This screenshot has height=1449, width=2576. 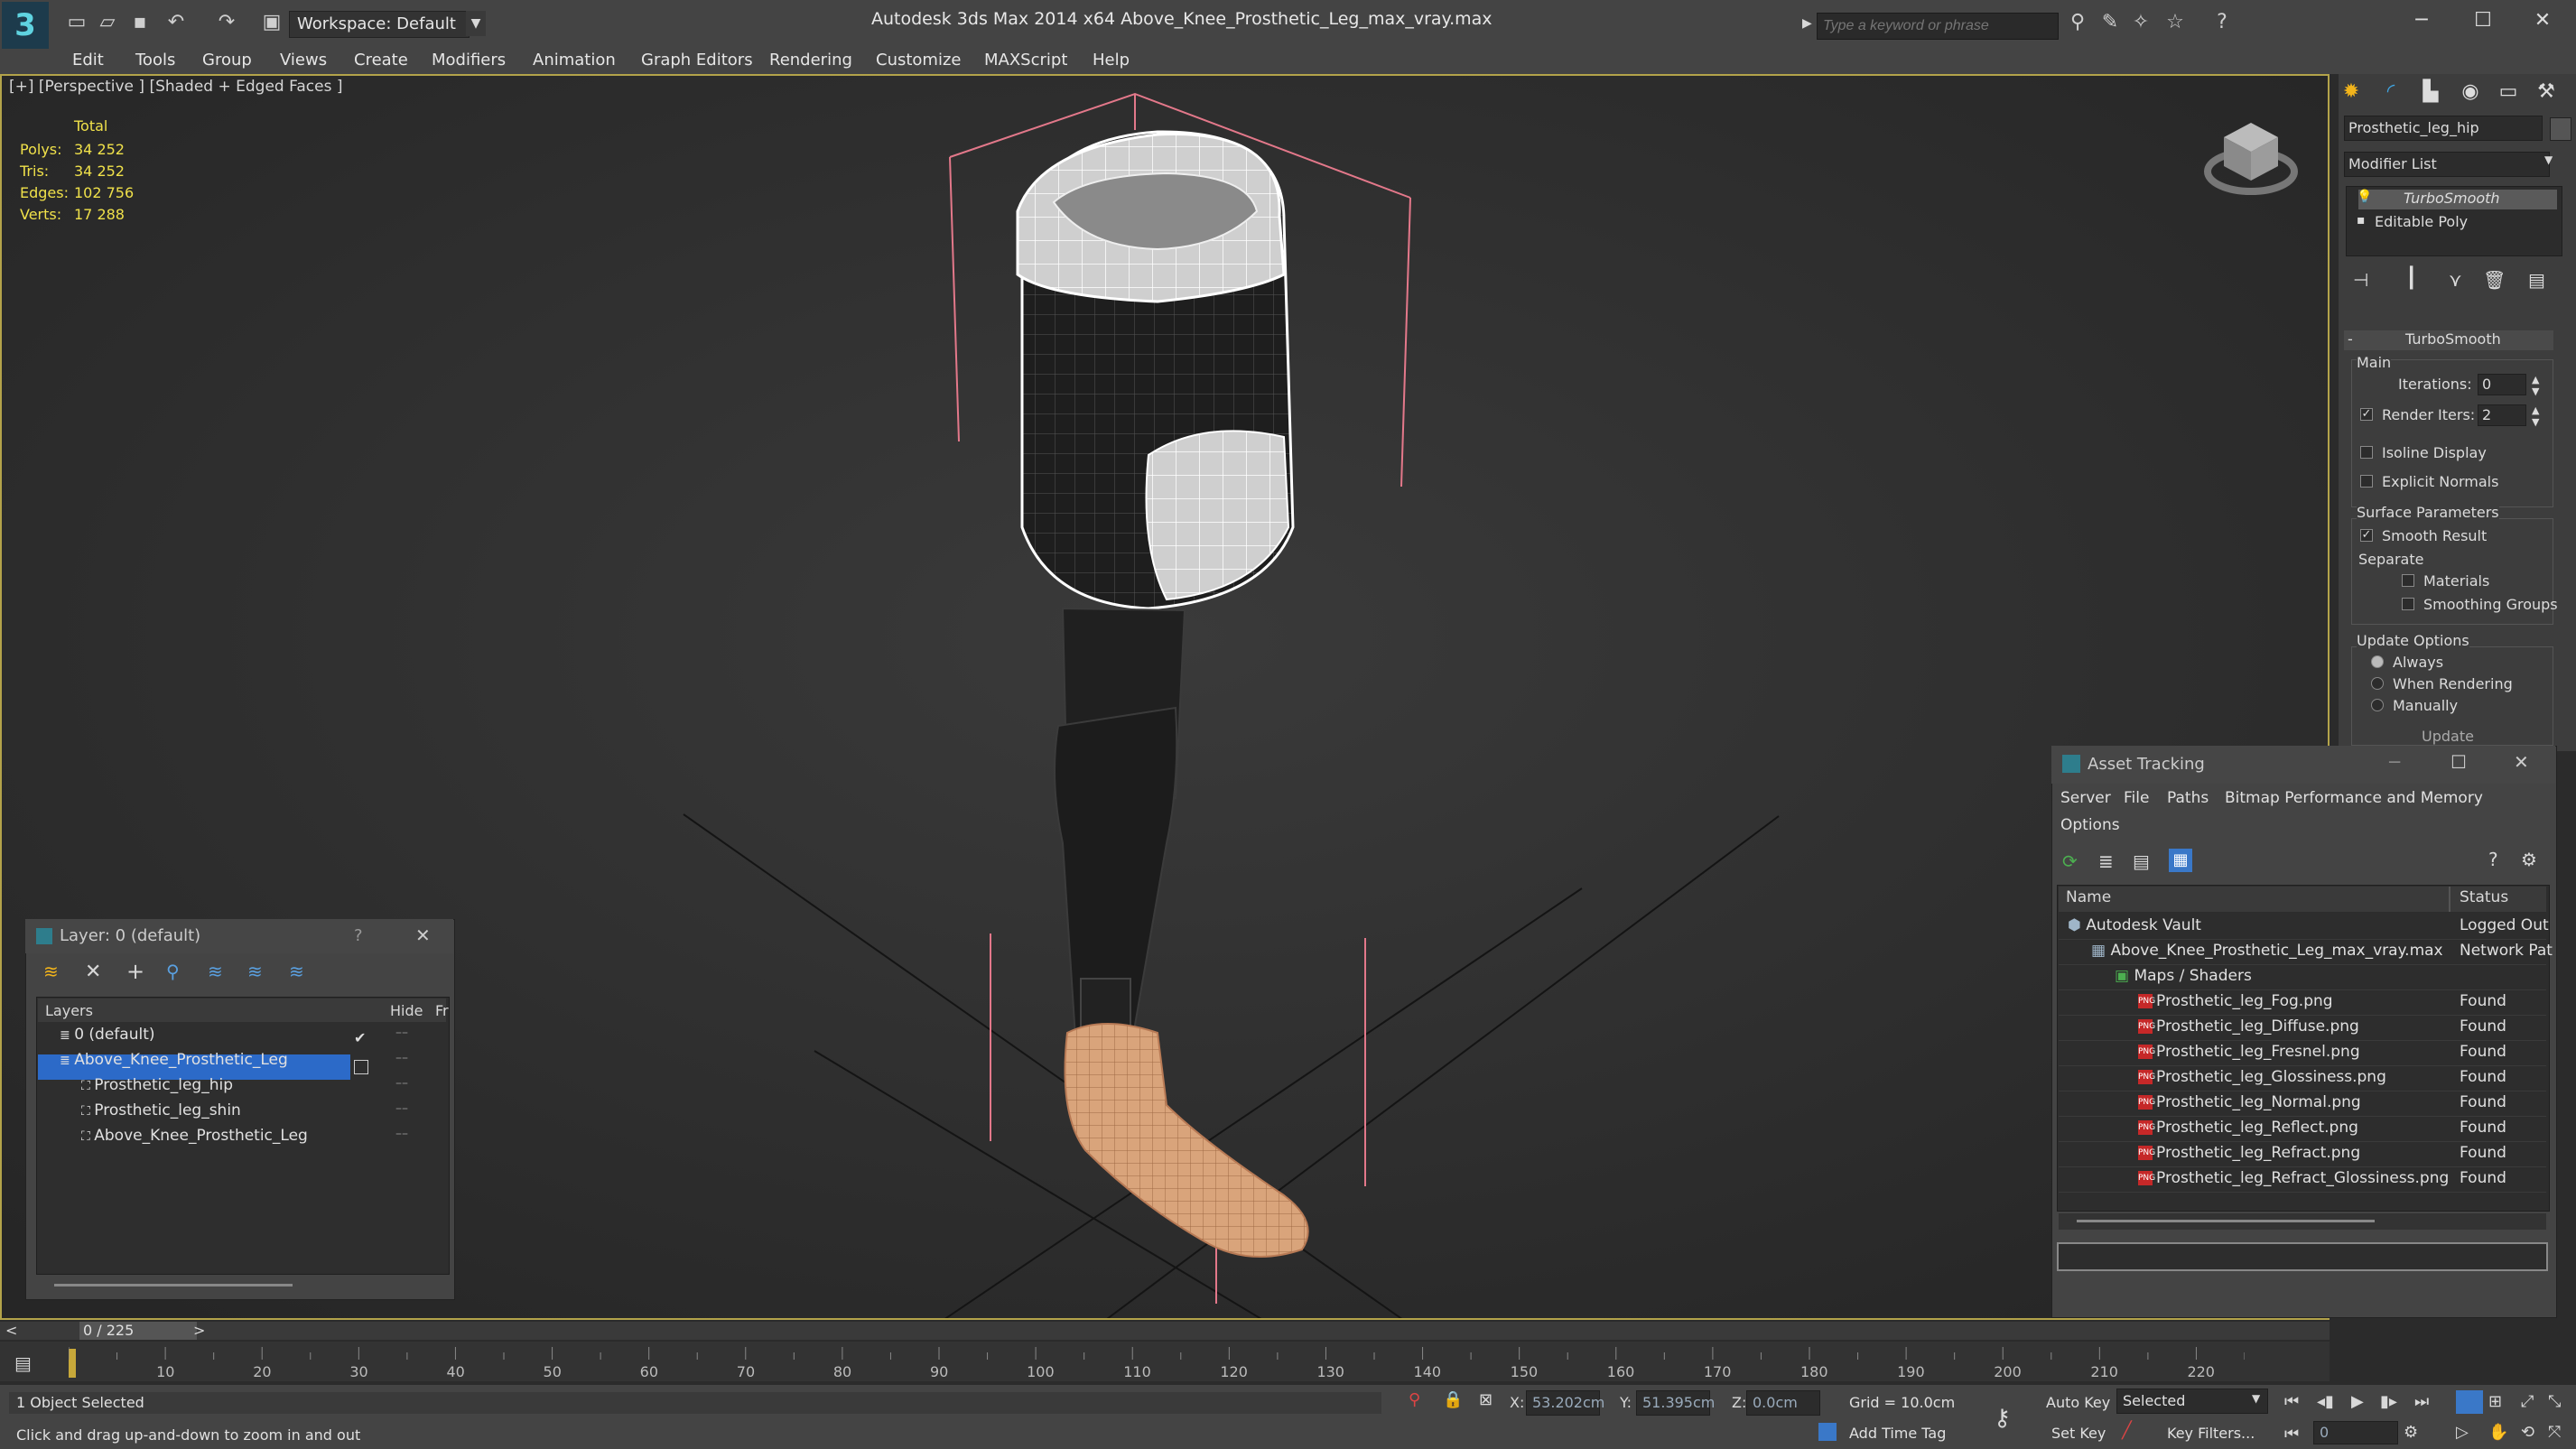 I want to click on make-unique-icon: ⋎, so click(x=2455, y=280).